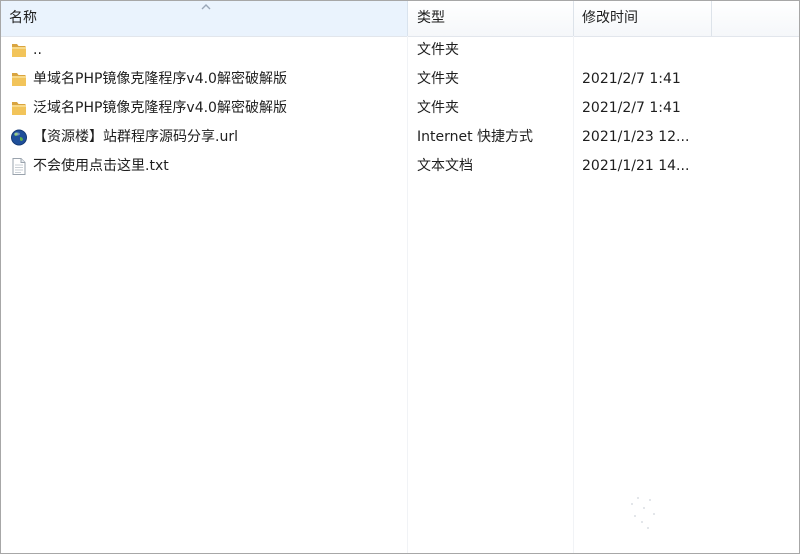 Image resolution: width=800 pixels, height=554 pixels. I want to click on file-type: Internet 快捷方式, so click(475, 137).